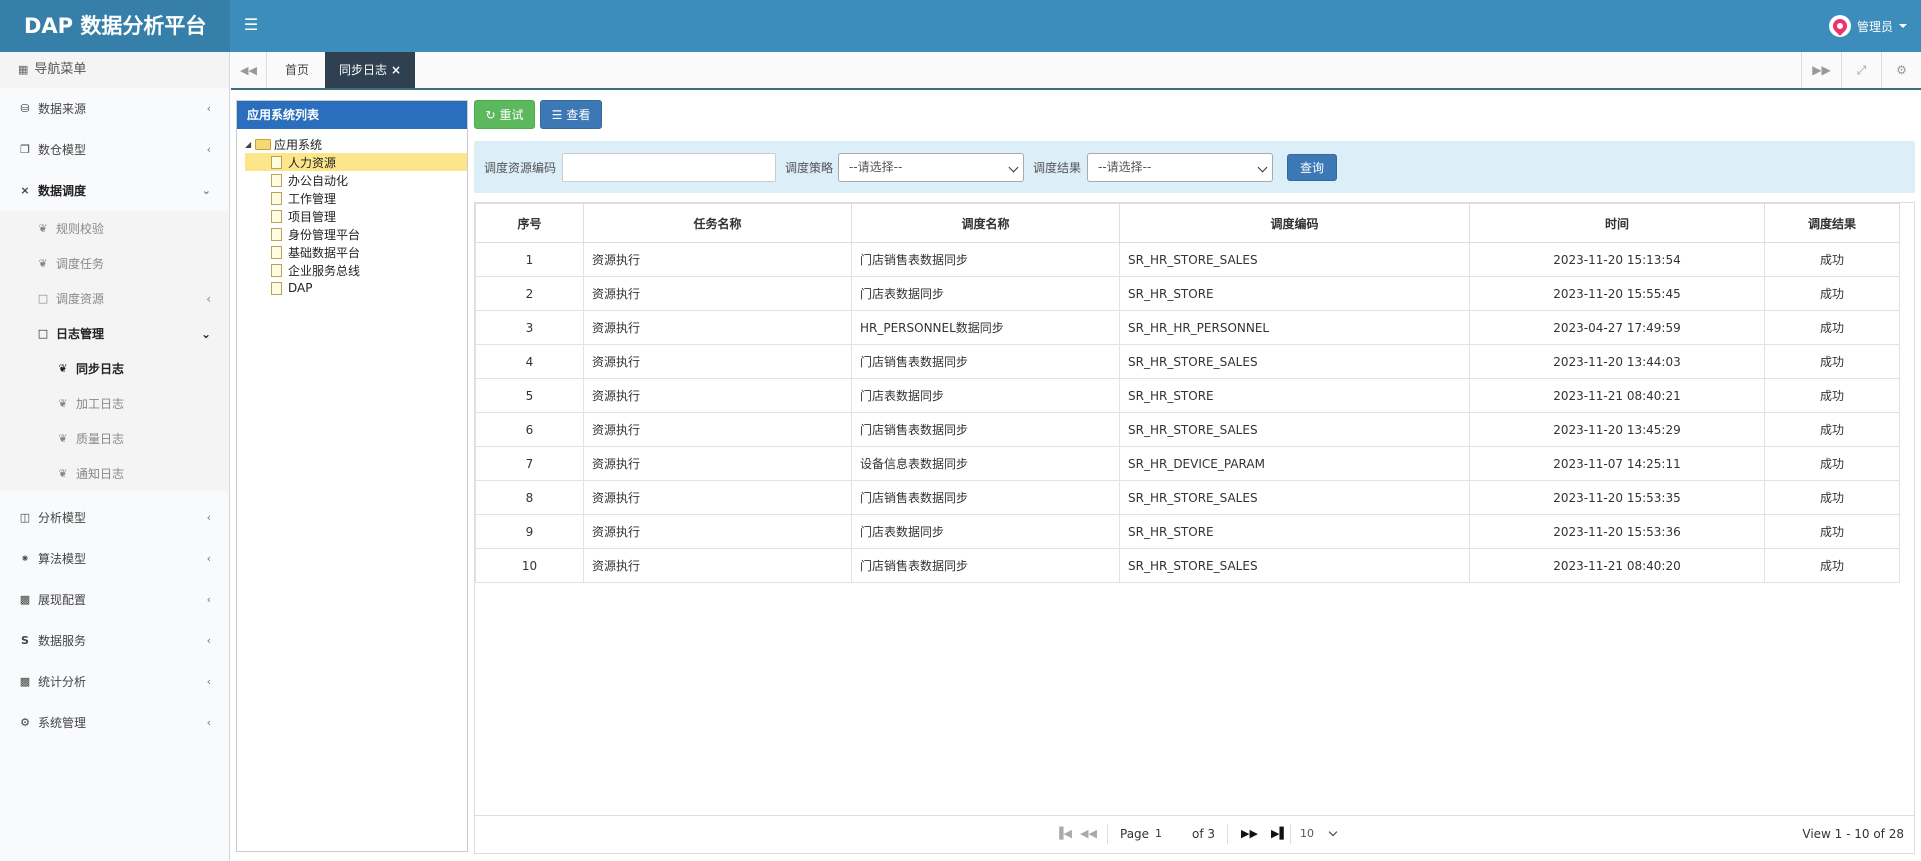  I want to click on close-icon: ×, so click(396, 70).